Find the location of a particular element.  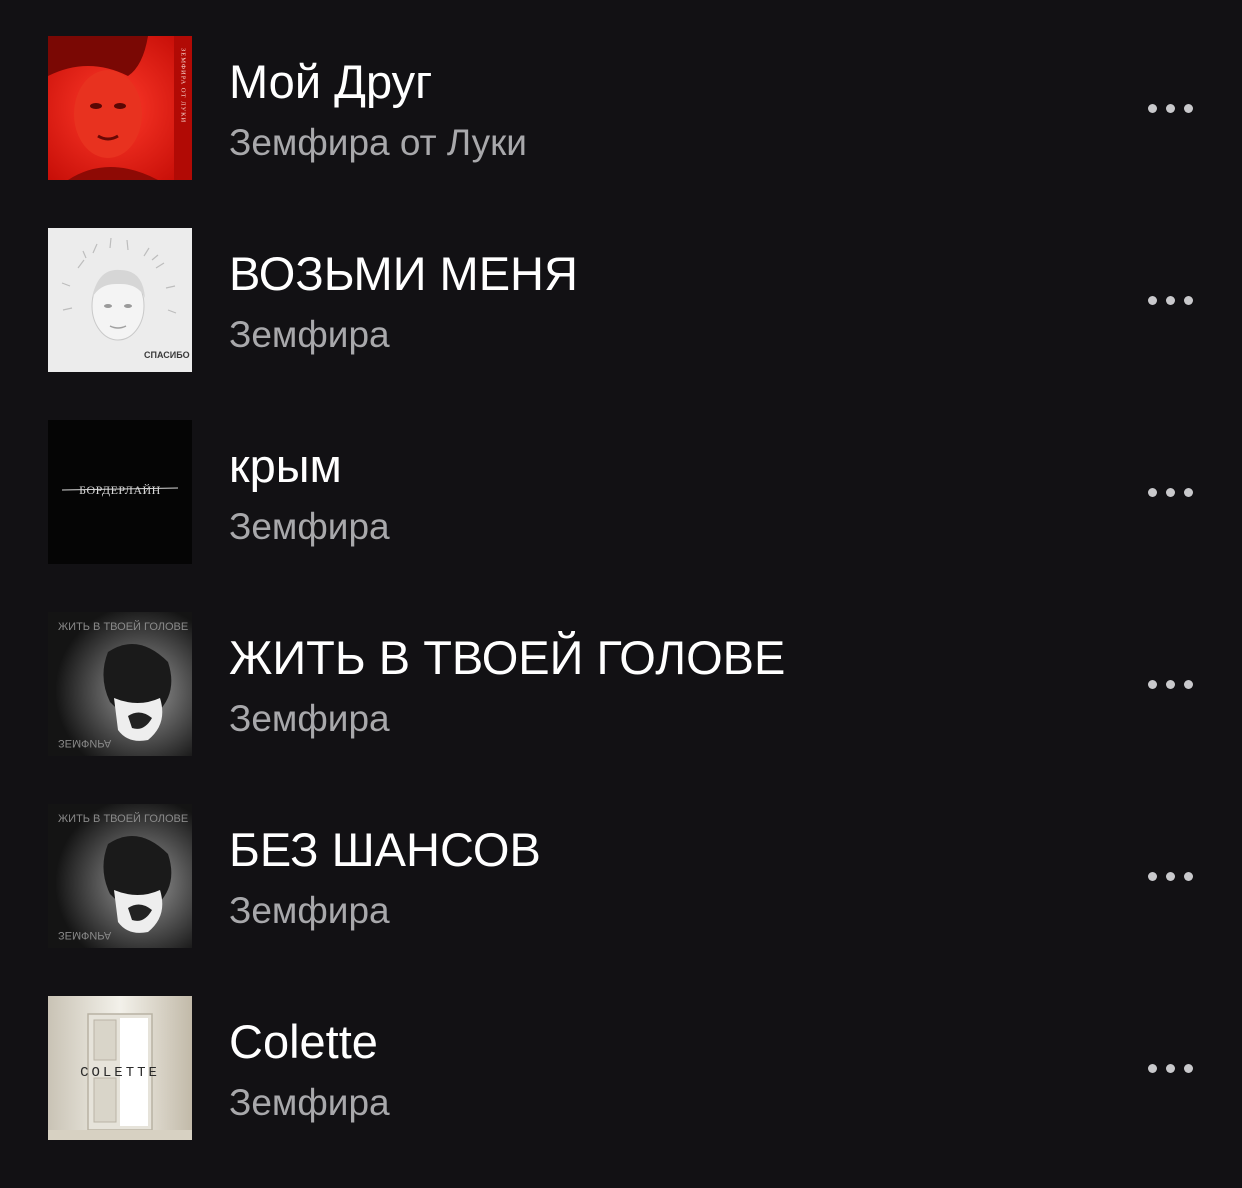

album-cover-spasibo: СПАСИБО is located at coordinates (120, 300).